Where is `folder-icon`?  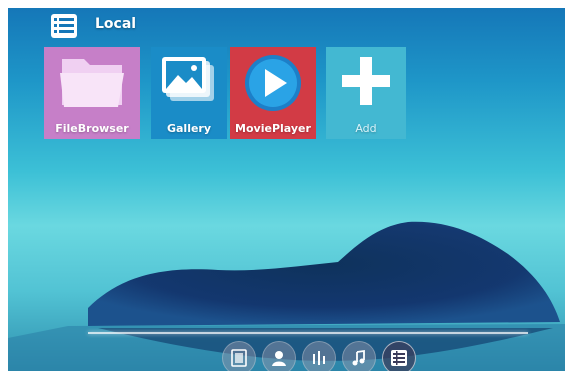
folder-icon is located at coordinates (92, 83).